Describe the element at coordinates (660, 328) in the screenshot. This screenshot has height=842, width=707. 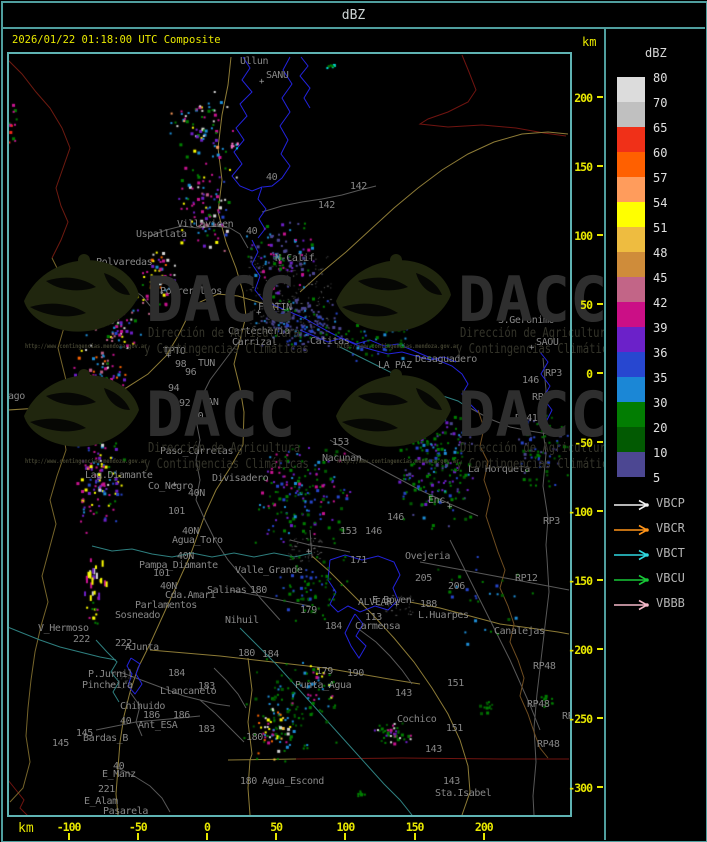
I see `colorbar-level-label: 39` at that location.